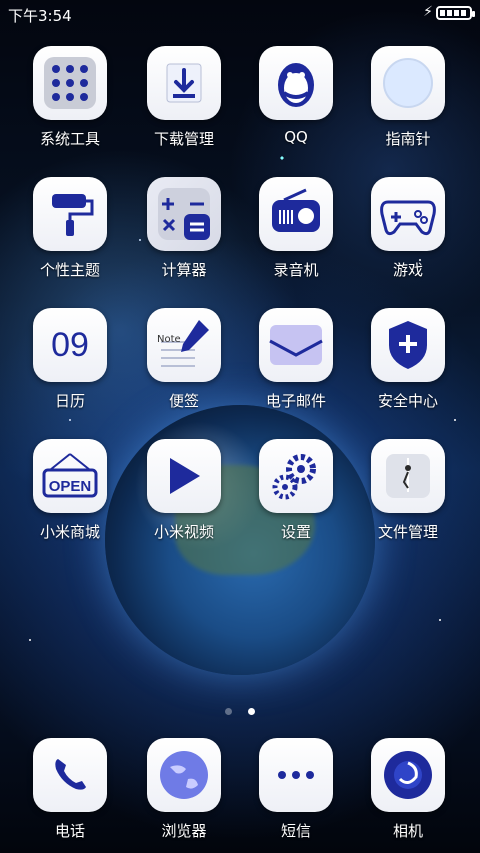  I want to click on app-label: 小米视频, so click(183, 532).